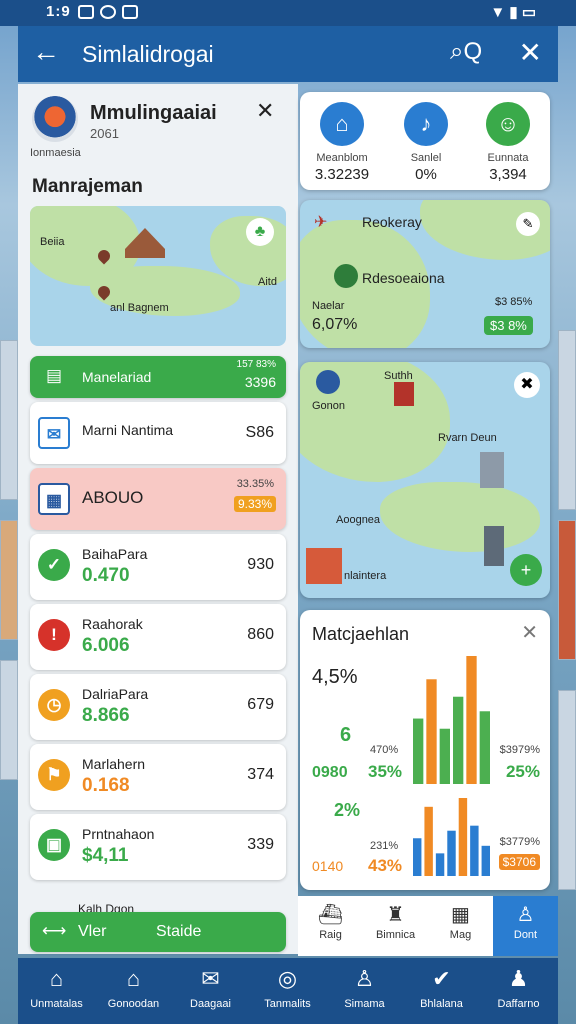 The width and height of the screenshot is (576, 1024). Describe the element at coordinates (158, 377) in the screenshot. I see `list-item-manelariad: ▤ Manelariad 157 83% 3396` at that location.